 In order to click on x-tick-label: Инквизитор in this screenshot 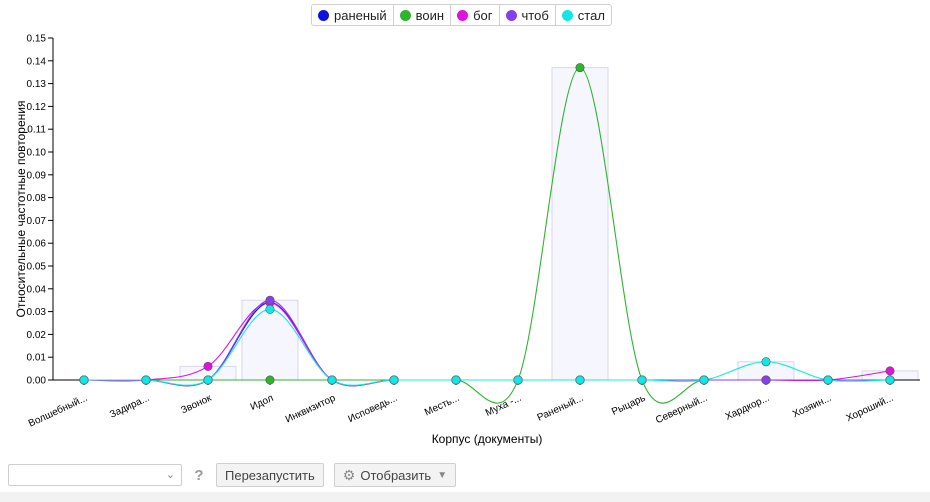, I will do `click(311, 409)`.